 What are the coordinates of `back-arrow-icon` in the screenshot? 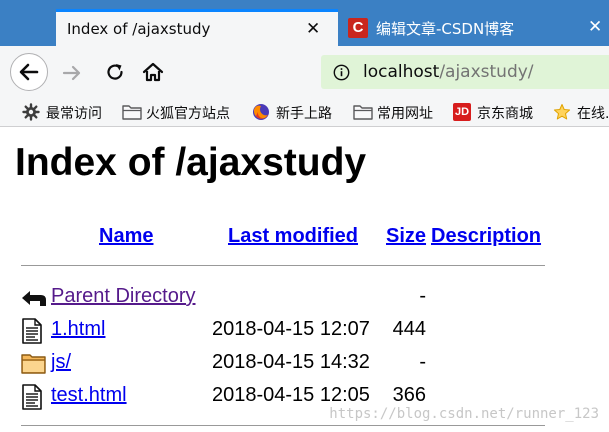 It's located at (34, 298).